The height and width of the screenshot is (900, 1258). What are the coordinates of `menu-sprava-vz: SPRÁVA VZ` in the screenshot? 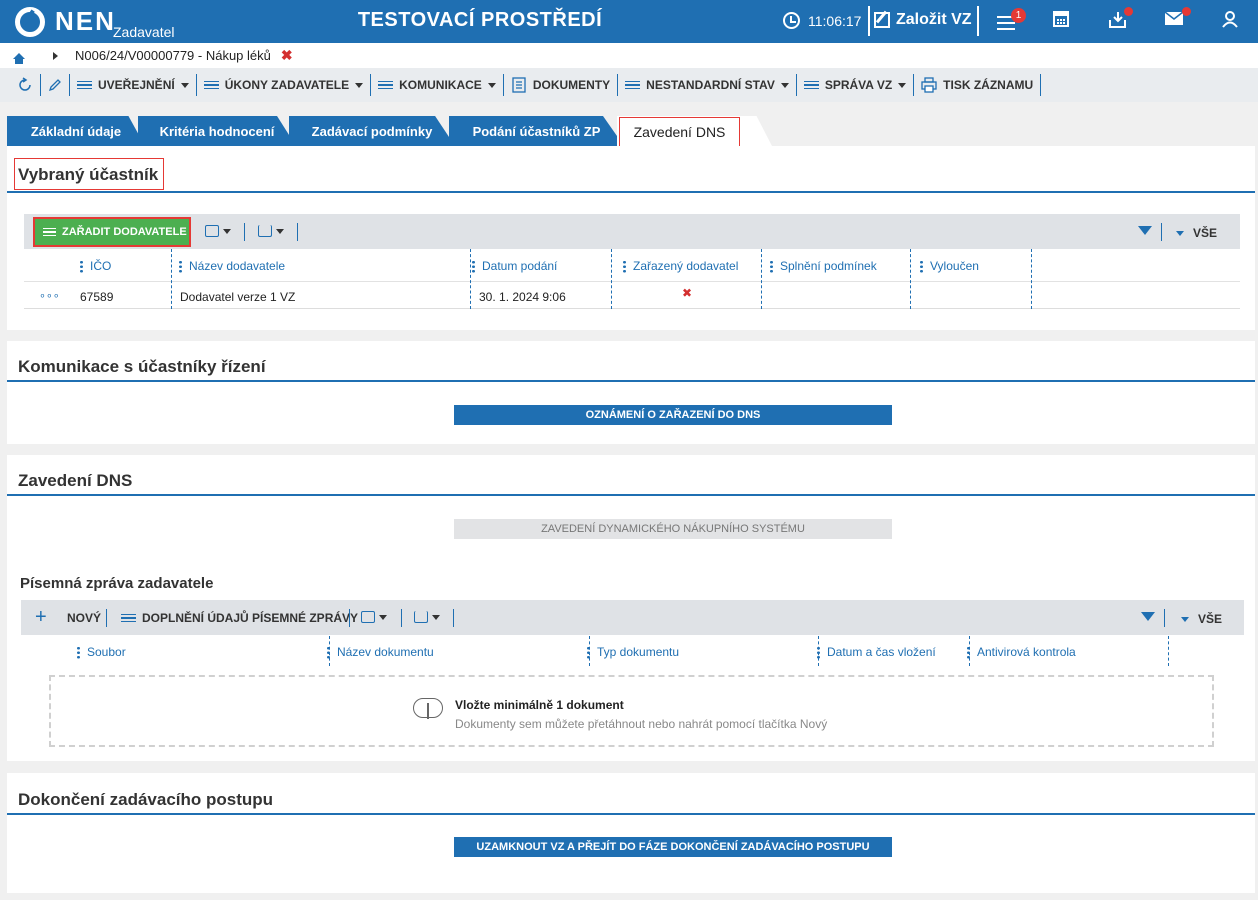 It's located at (856, 85).